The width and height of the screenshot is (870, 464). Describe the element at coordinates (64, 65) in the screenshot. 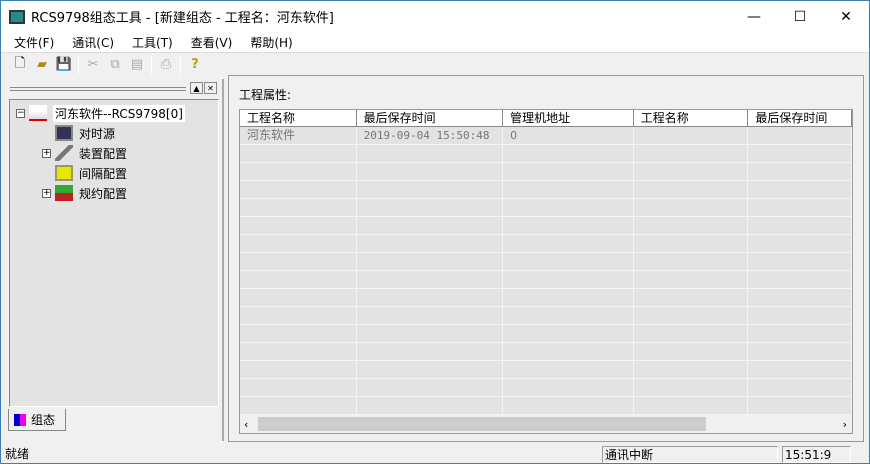

I see `save-icon: 💾` at that location.